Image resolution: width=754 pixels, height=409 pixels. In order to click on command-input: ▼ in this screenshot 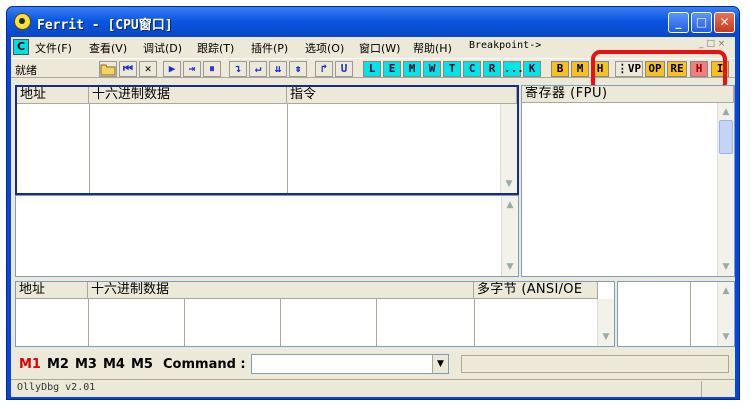, I will do `click(350, 364)`.